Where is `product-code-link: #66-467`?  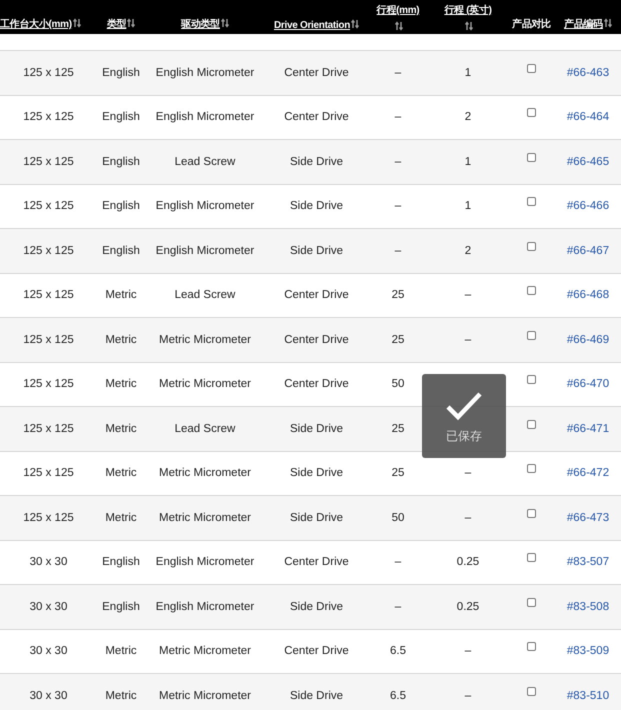 product-code-link: #66-467 is located at coordinates (588, 250).